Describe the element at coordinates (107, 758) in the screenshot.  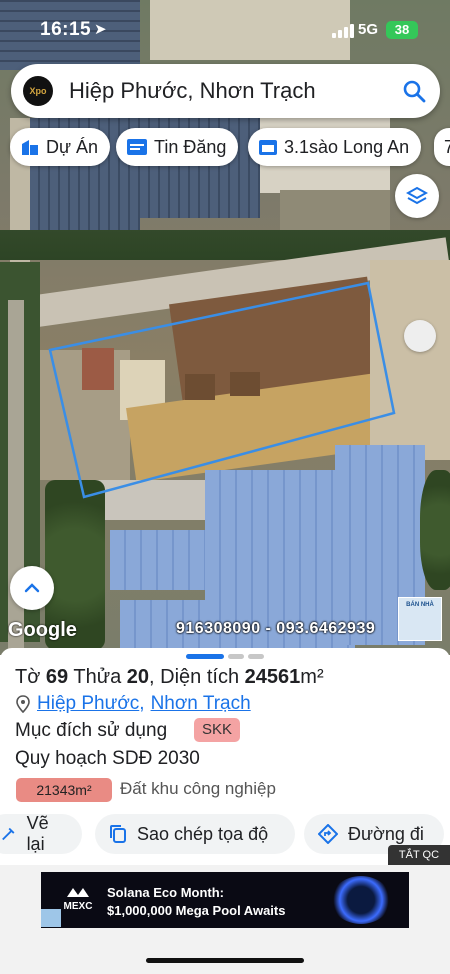
I see `planning-label: Quy hoạch SDĐ 2030` at that location.